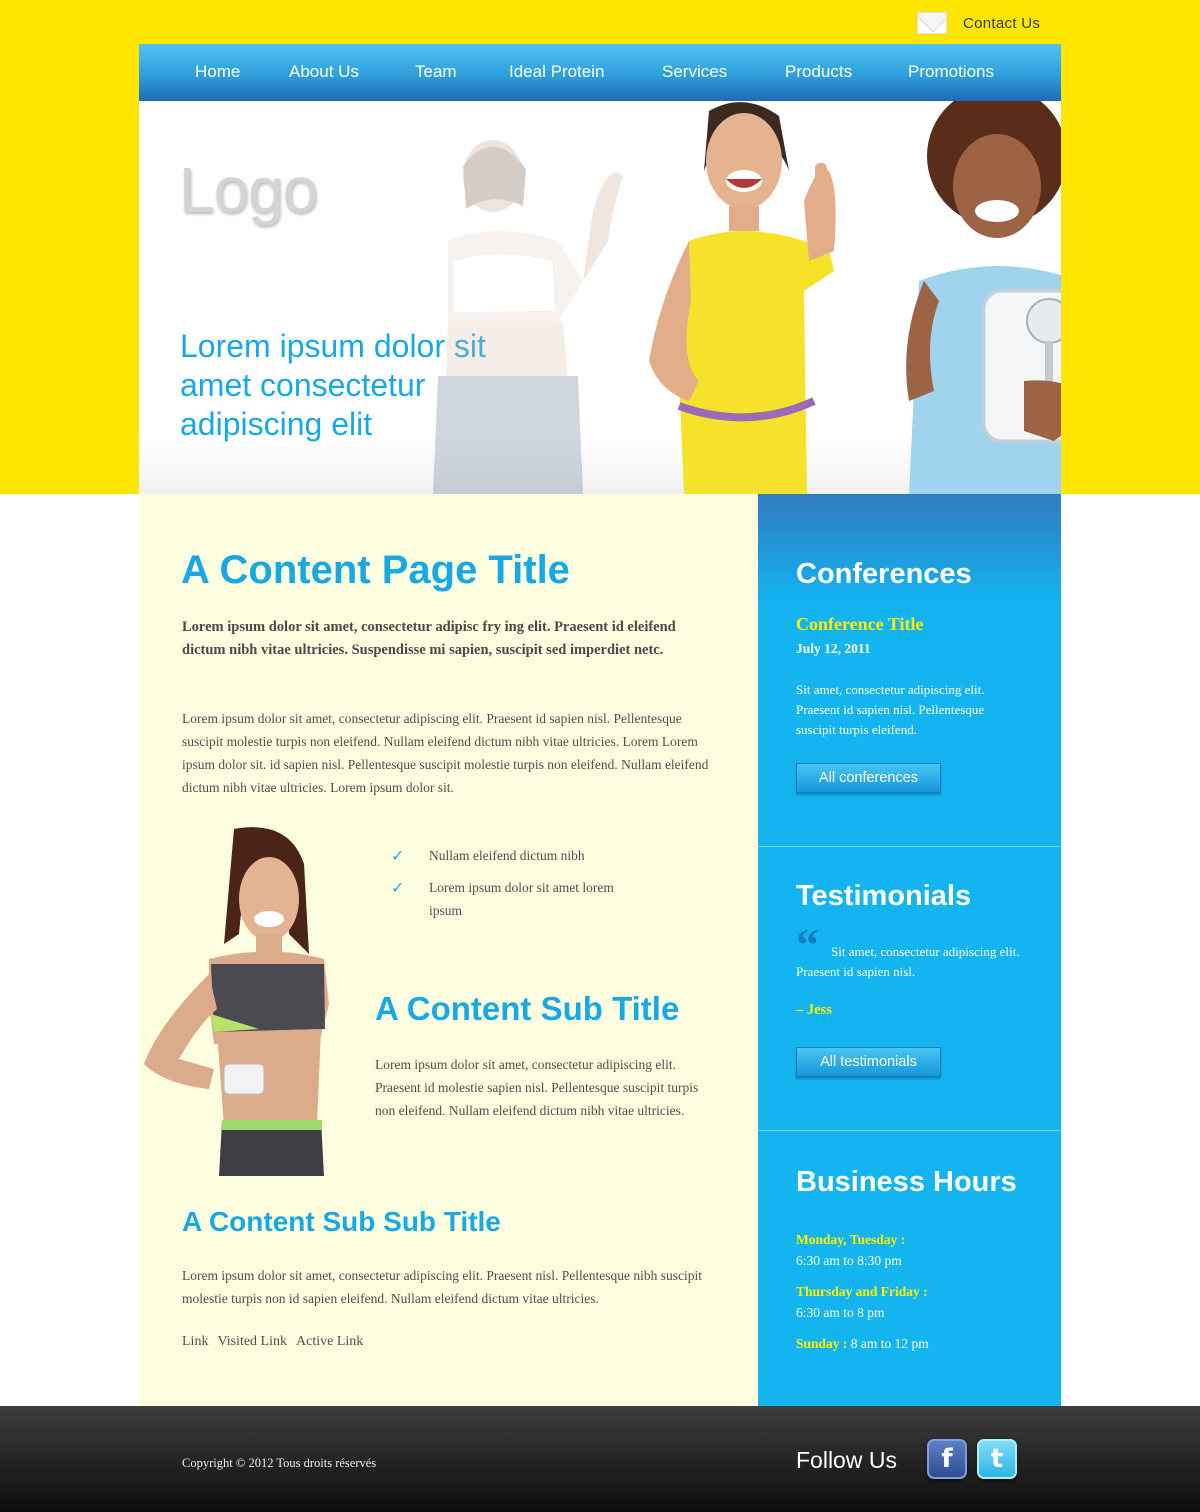 The height and width of the screenshot is (1512, 1200). What do you see at coordinates (840, 1312) in the screenshot?
I see `hours-time: 6:30 am to 8 pm` at bounding box center [840, 1312].